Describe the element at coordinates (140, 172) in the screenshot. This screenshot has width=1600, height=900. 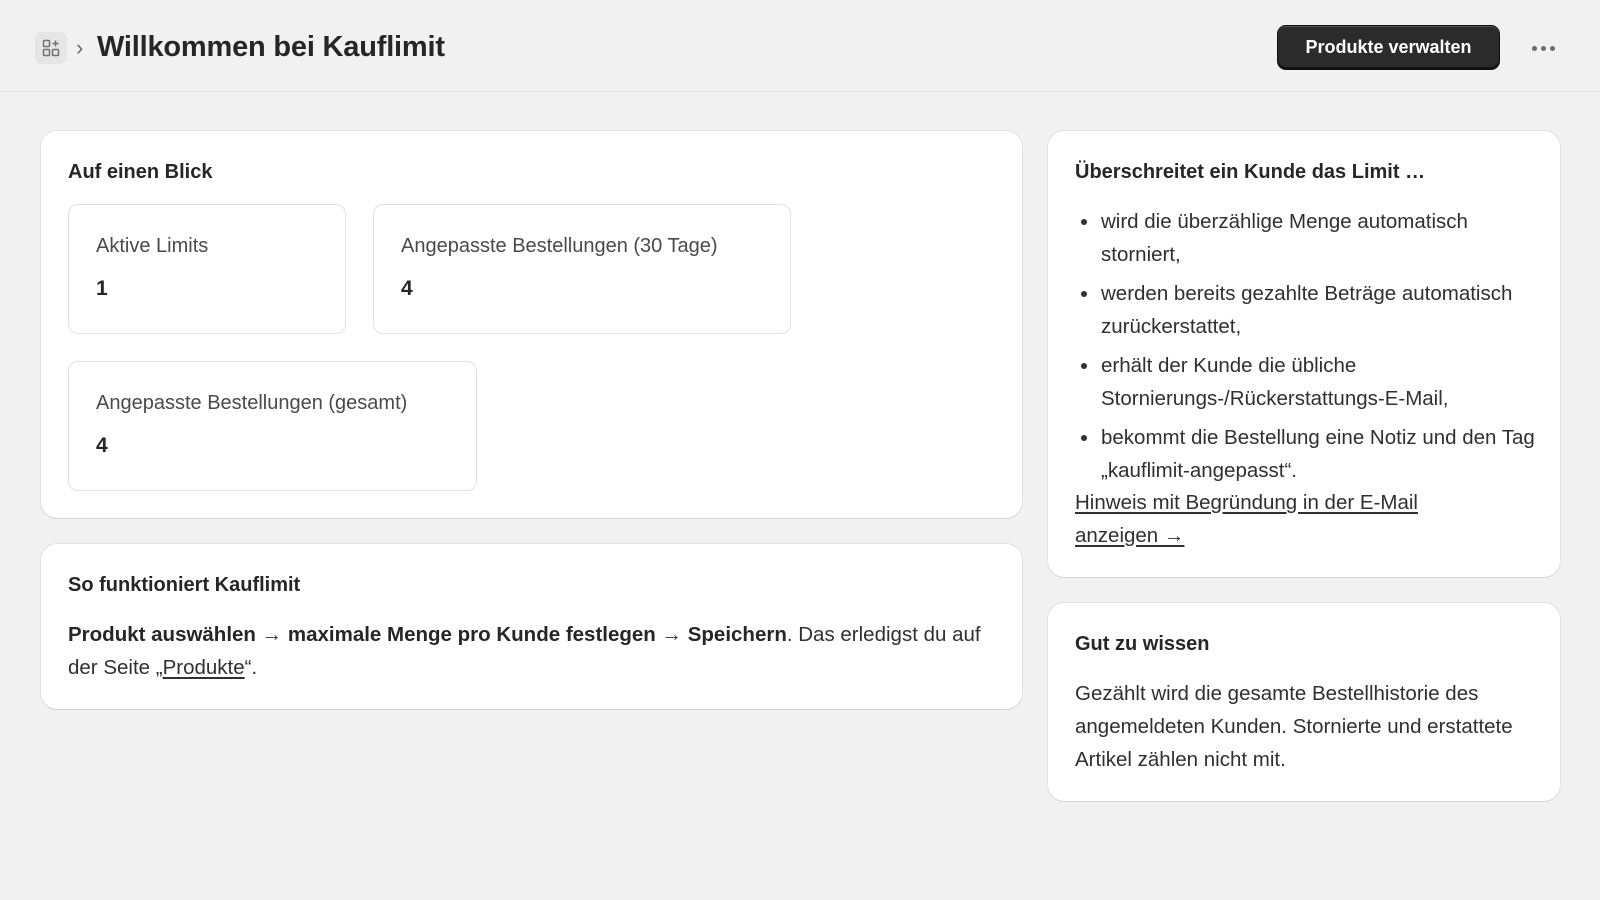
I see `overview-title: Auf einen Blick` at that location.